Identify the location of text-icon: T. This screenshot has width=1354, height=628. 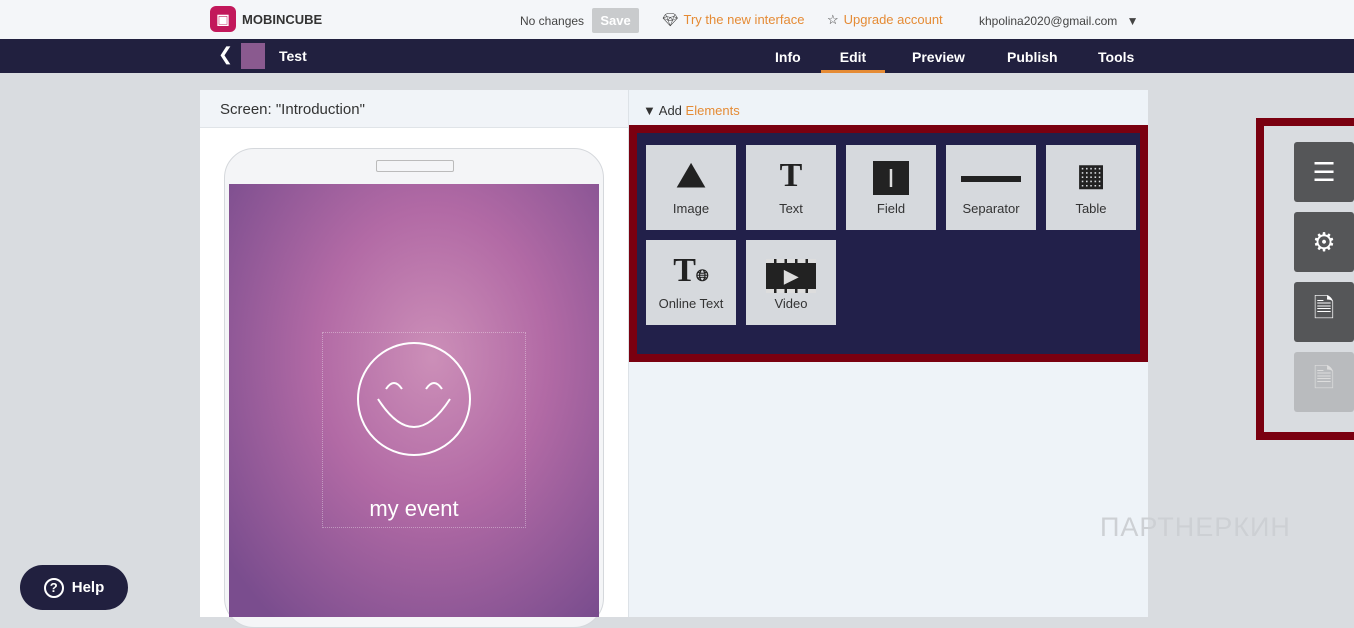
(791, 175).